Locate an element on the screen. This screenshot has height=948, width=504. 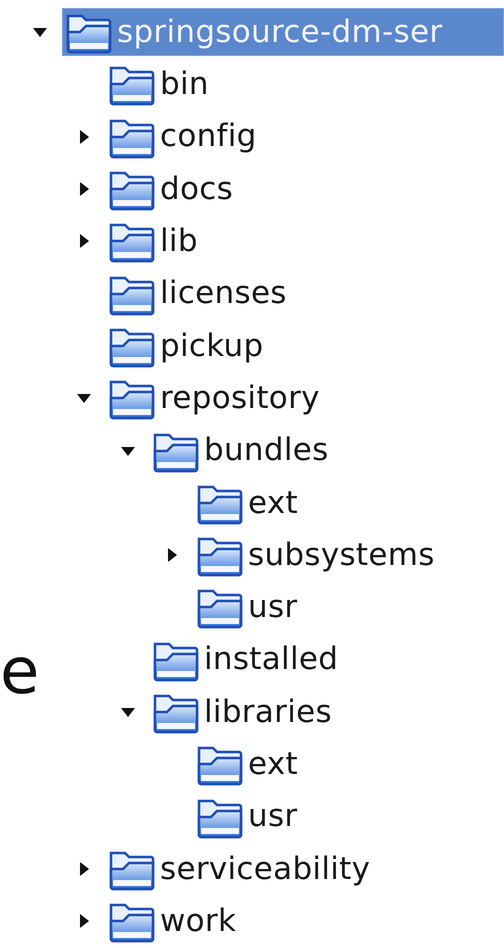
tree-item: bin is located at coordinates (158, 84).